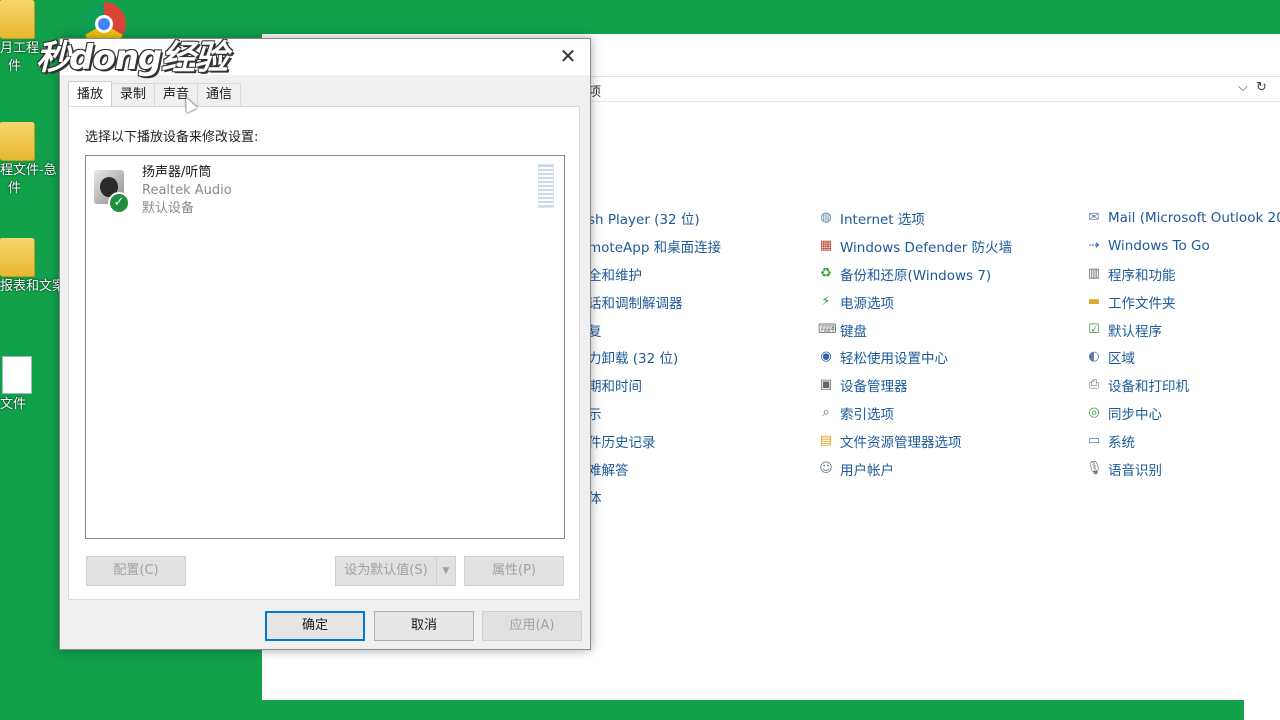  What do you see at coordinates (1183, 469) in the screenshot?
I see `cp-item-speech: 🎙 语音识别` at bounding box center [1183, 469].